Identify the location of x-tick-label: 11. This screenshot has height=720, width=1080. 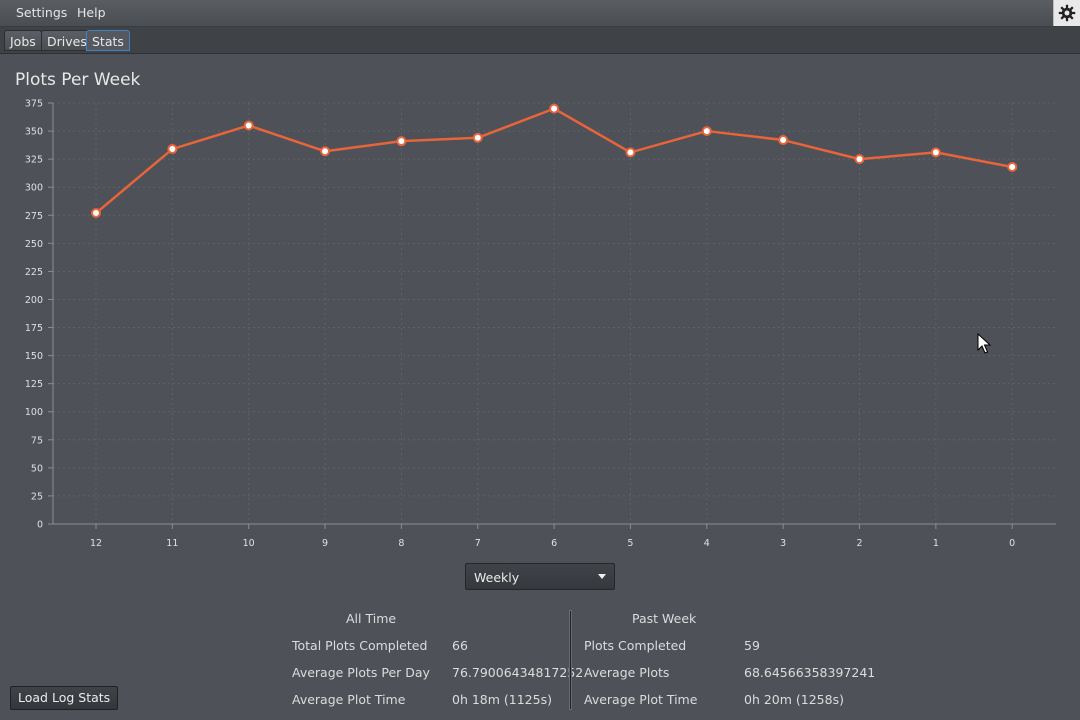
(172, 543).